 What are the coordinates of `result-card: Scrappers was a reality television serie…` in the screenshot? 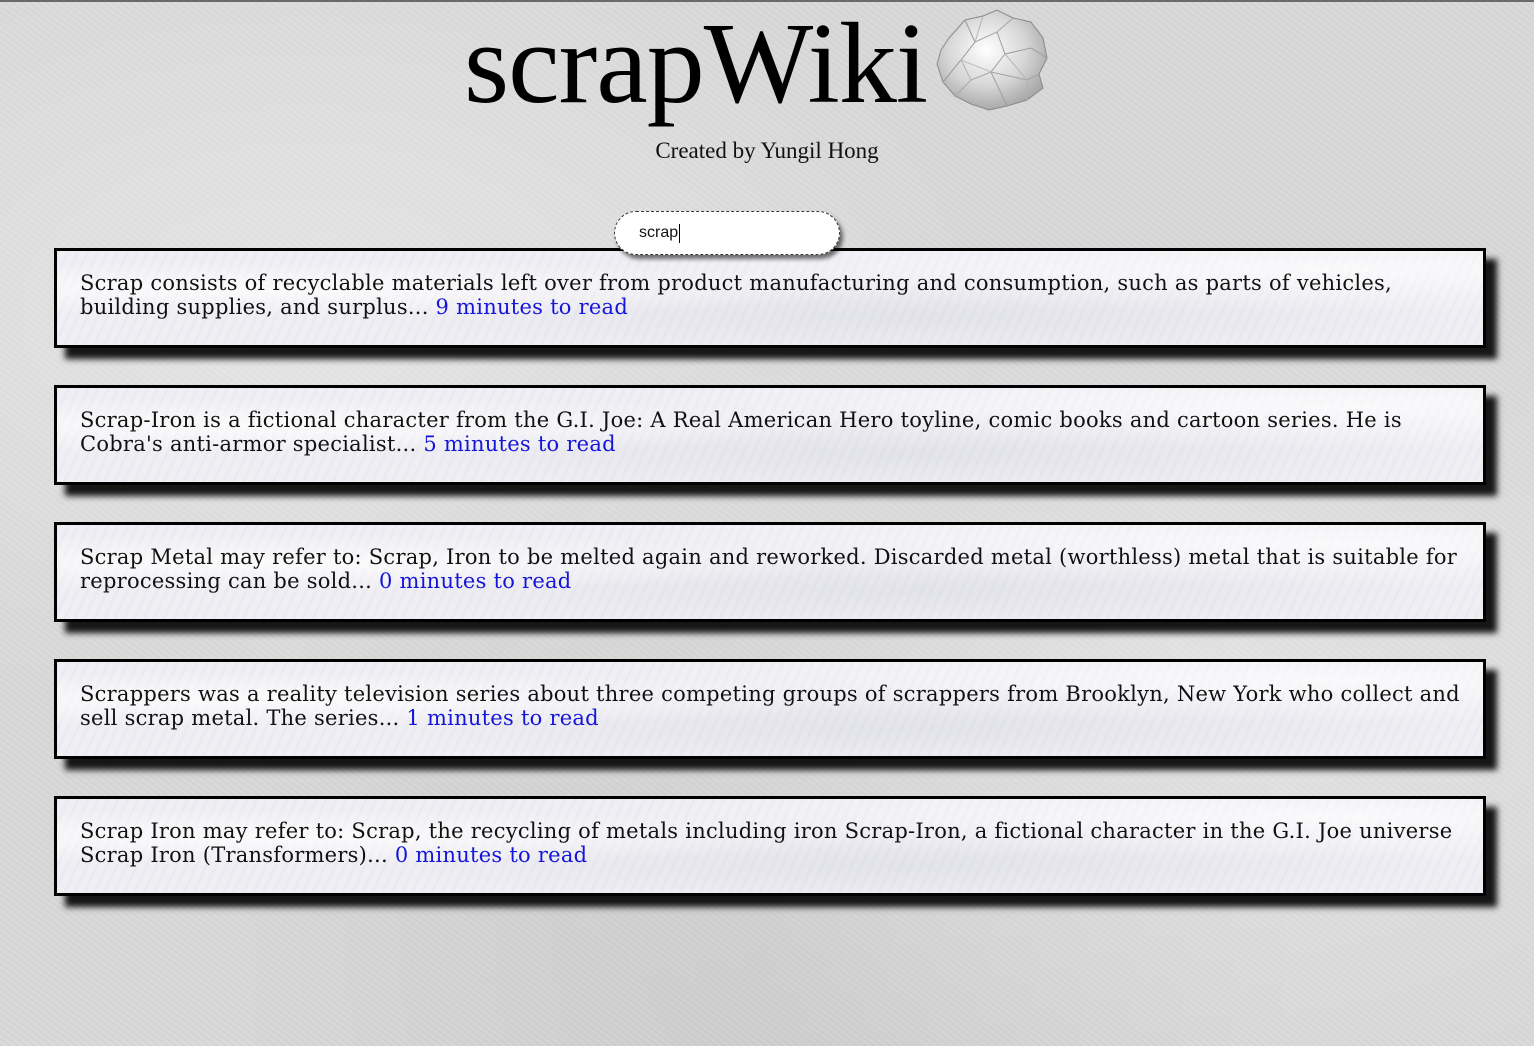 It's located at (770, 709).